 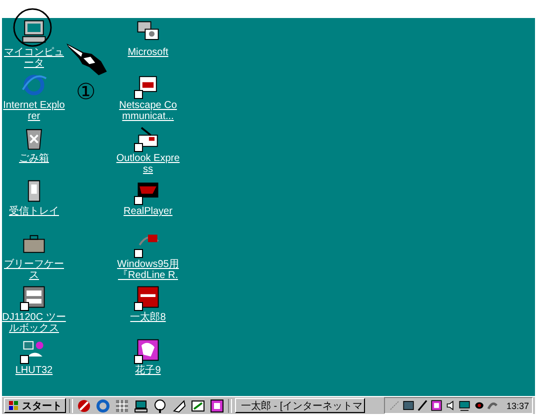 I want to click on taskbar-button: 一太郎 - [インターネットマ, so click(x=300, y=405).